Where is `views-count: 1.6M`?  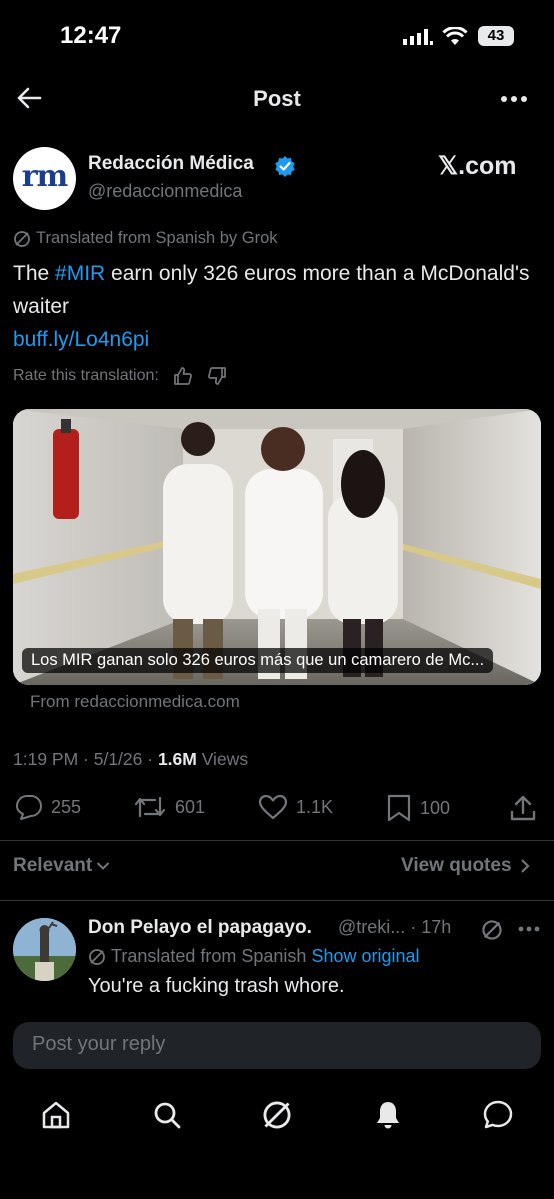
views-count: 1.6M is located at coordinates (177, 759).